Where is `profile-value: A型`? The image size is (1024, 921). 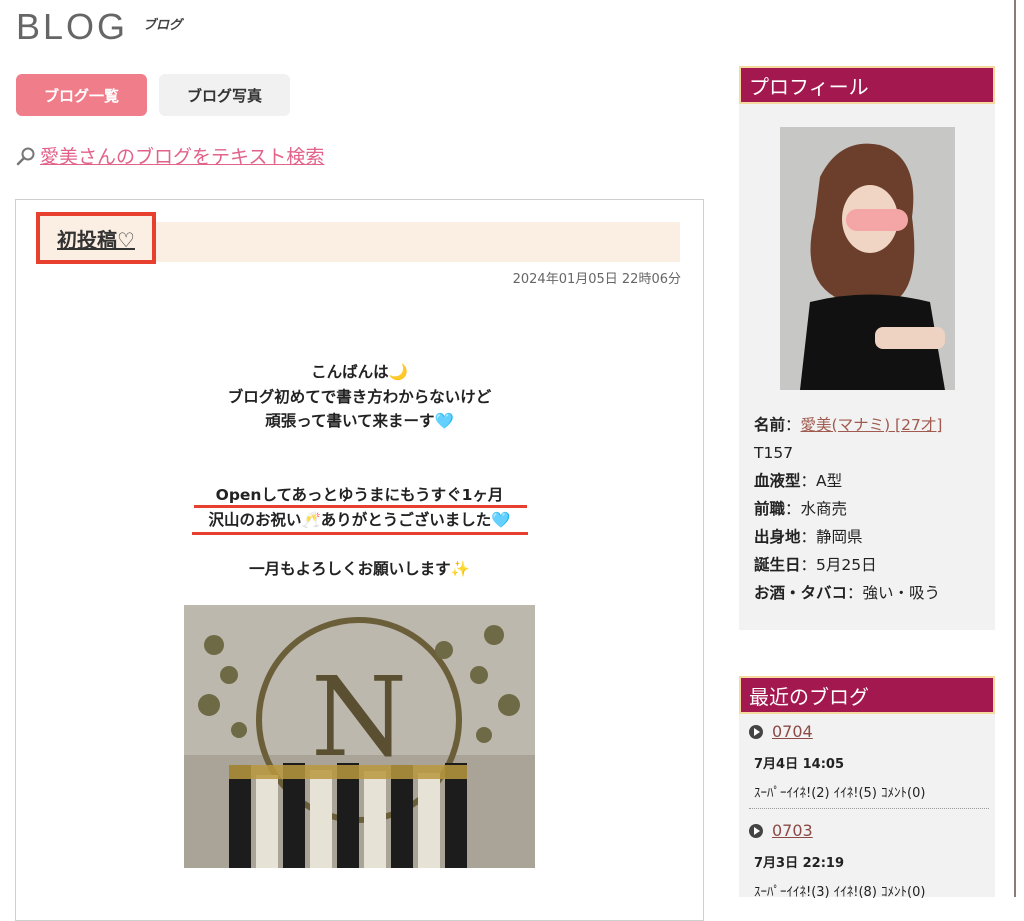
profile-value: A型 is located at coordinates (829, 481).